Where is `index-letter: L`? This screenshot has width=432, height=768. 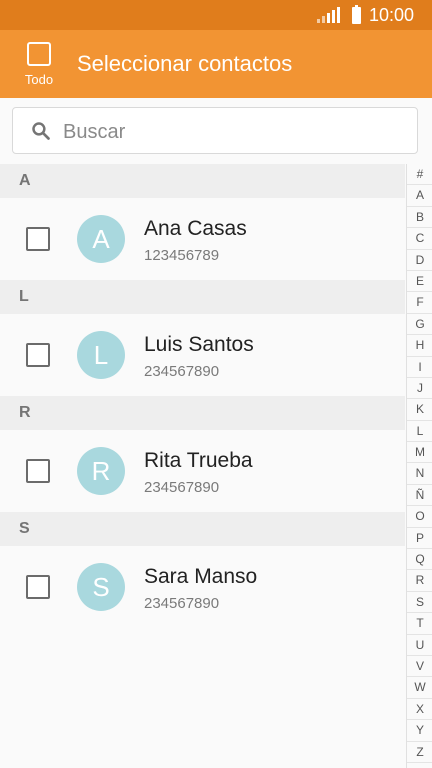
index-letter: L is located at coordinates (419, 432).